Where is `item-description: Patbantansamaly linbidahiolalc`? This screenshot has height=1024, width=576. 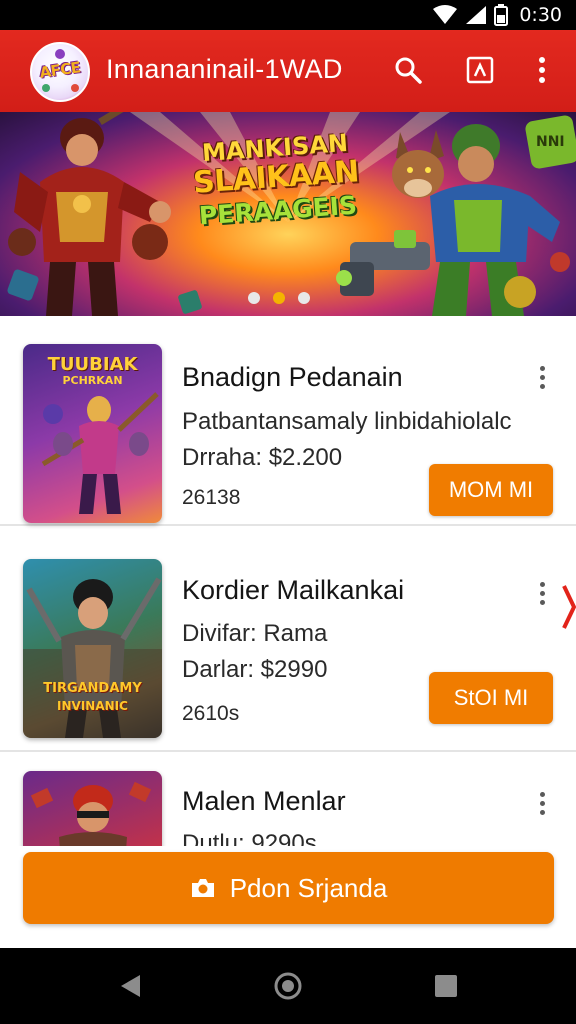 item-description: Patbantansamaly linbidahiolalc is located at coordinates (347, 421).